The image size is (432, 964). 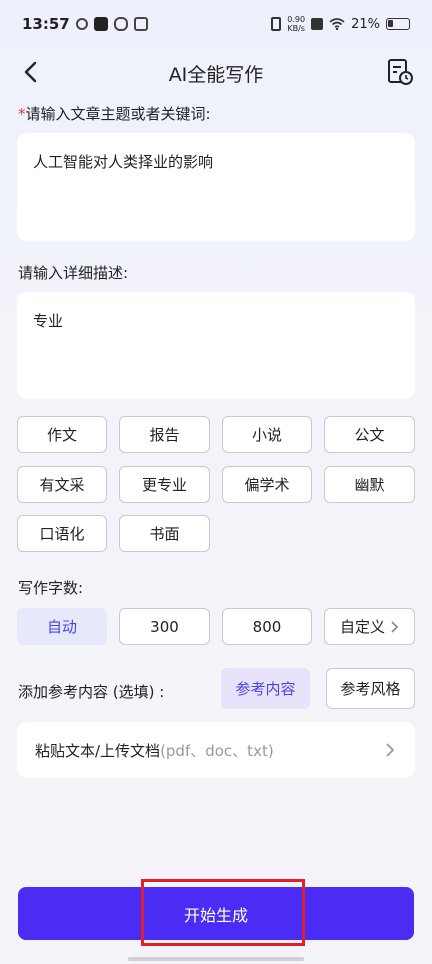 I want to click on topic-input: 人工智能对人类择业的影响, so click(x=216, y=187).